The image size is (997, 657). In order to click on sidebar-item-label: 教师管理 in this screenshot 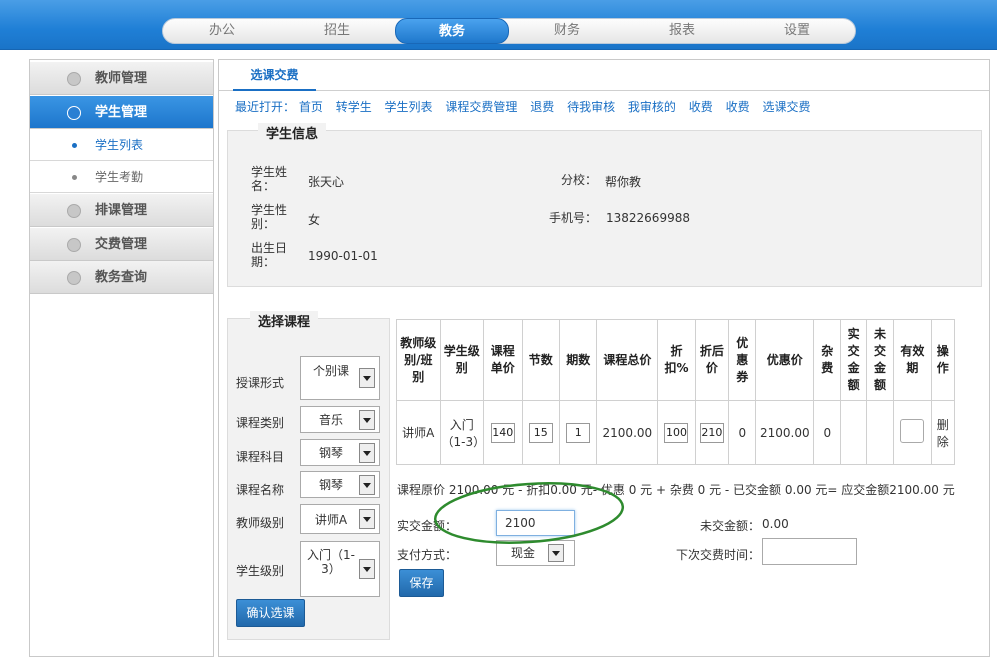, I will do `click(121, 78)`.